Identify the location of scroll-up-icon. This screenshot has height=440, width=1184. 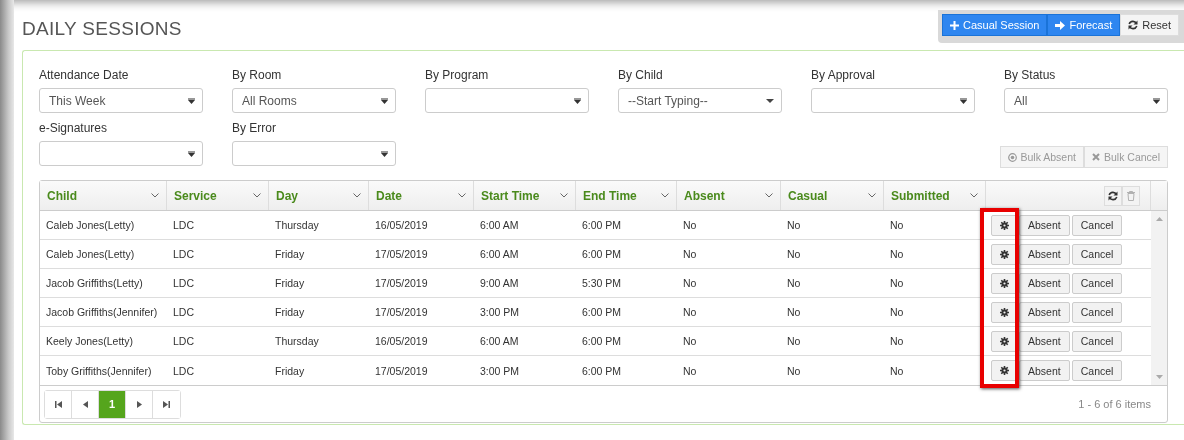
(1159, 219).